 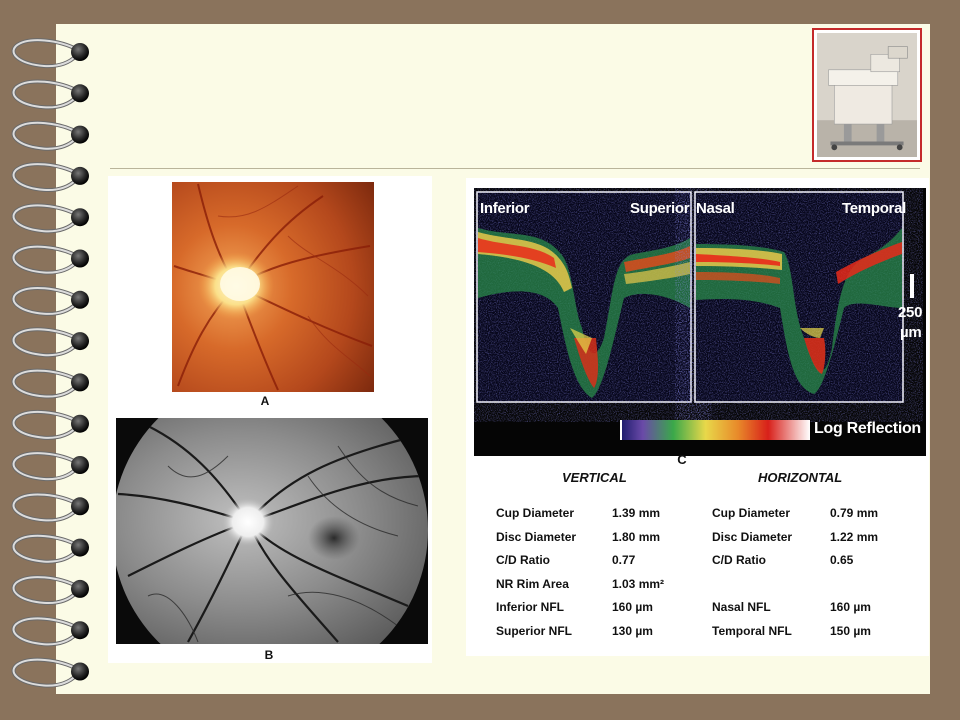 What do you see at coordinates (50, 363) in the screenshot?
I see `spiral-coils` at bounding box center [50, 363].